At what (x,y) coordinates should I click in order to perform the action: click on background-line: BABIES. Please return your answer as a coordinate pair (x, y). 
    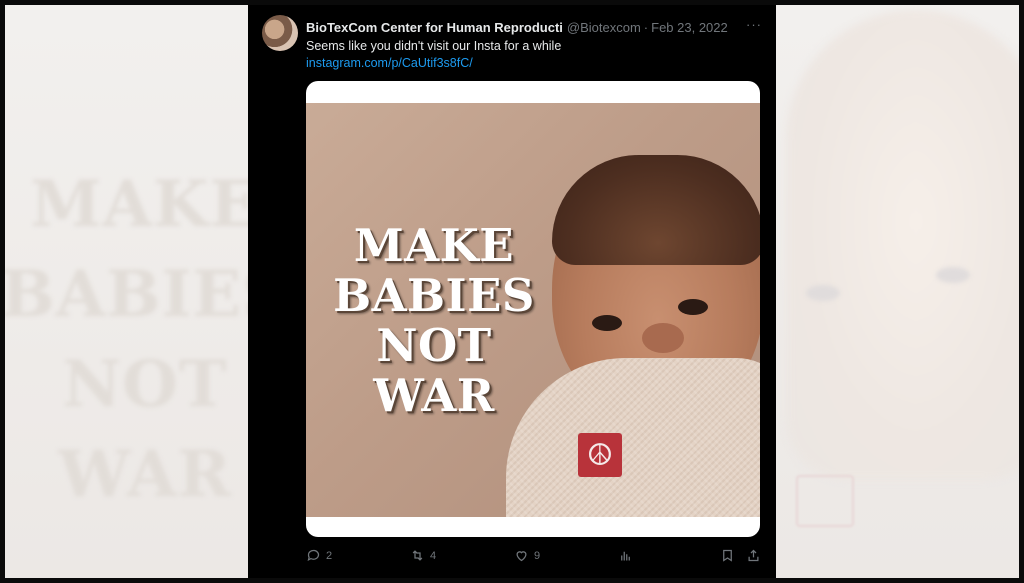
    Looking at the image, I should click on (126, 294).